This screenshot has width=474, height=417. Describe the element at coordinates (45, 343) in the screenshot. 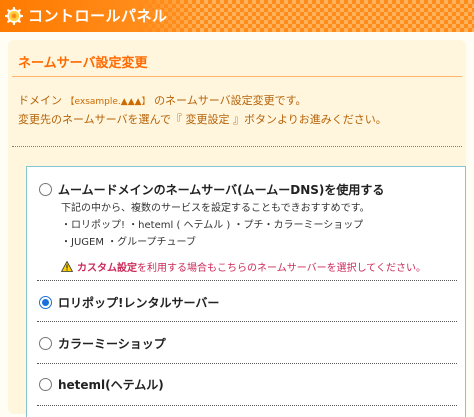

I see `radio-colorme-shop` at that location.